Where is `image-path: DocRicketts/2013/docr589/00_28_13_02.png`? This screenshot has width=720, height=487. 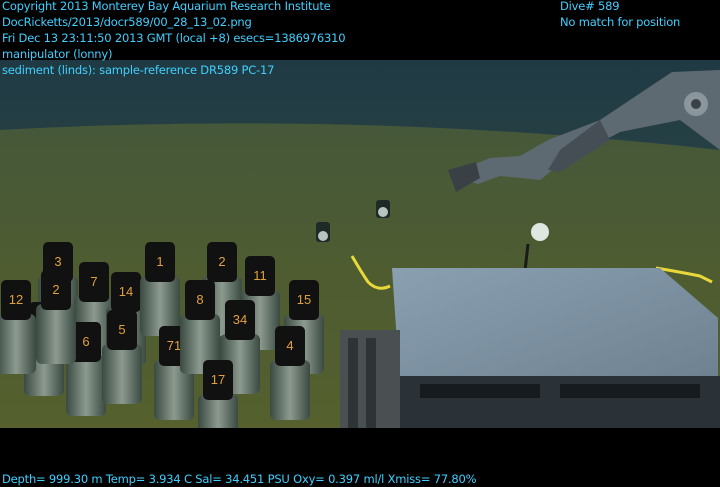 image-path: DocRicketts/2013/docr589/00_28_13_02.png is located at coordinates (127, 22).